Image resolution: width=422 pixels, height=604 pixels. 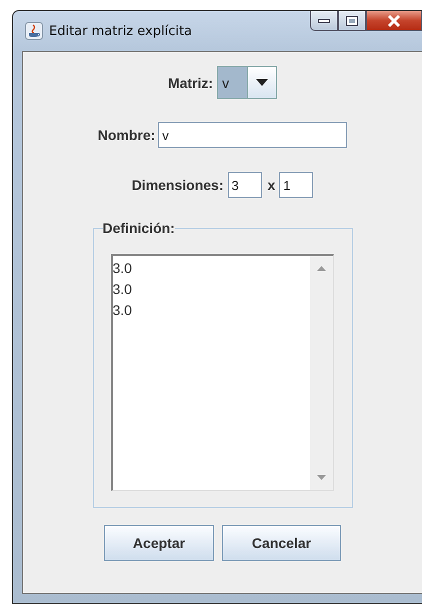 What do you see at coordinates (247, 82) in the screenshot?
I see `matrix-dropdown: v` at bounding box center [247, 82].